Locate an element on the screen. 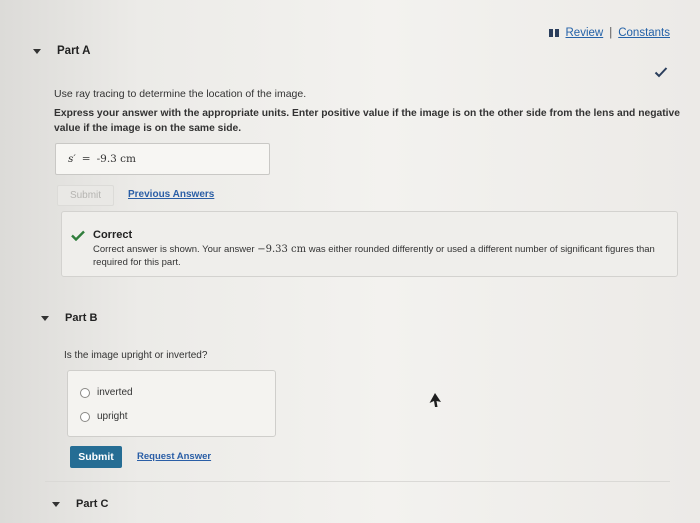 The width and height of the screenshot is (700, 523). option-upright: upright is located at coordinates (104, 416).